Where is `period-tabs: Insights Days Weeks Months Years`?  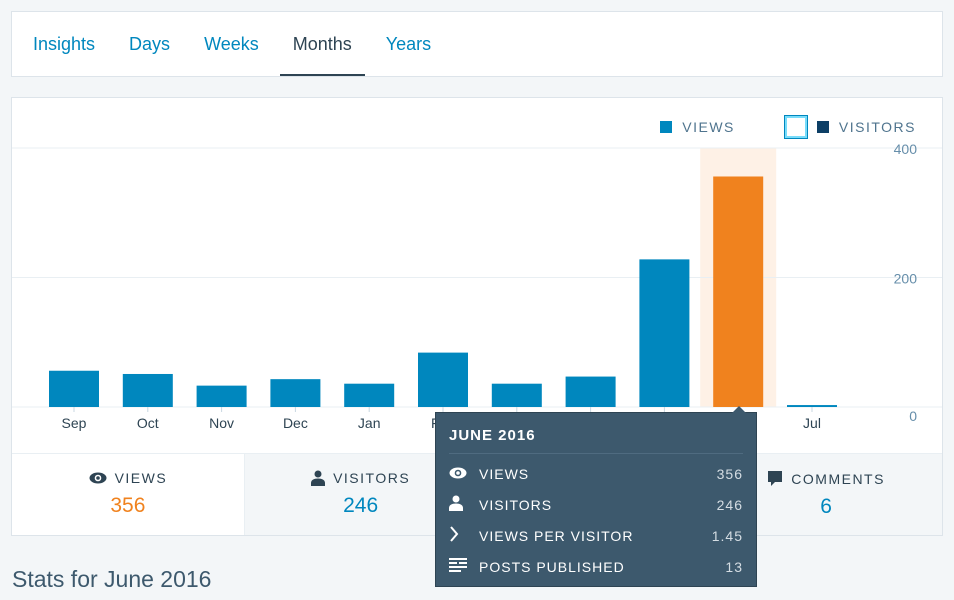
period-tabs: Insights Days Weeks Months Years is located at coordinates (477, 44).